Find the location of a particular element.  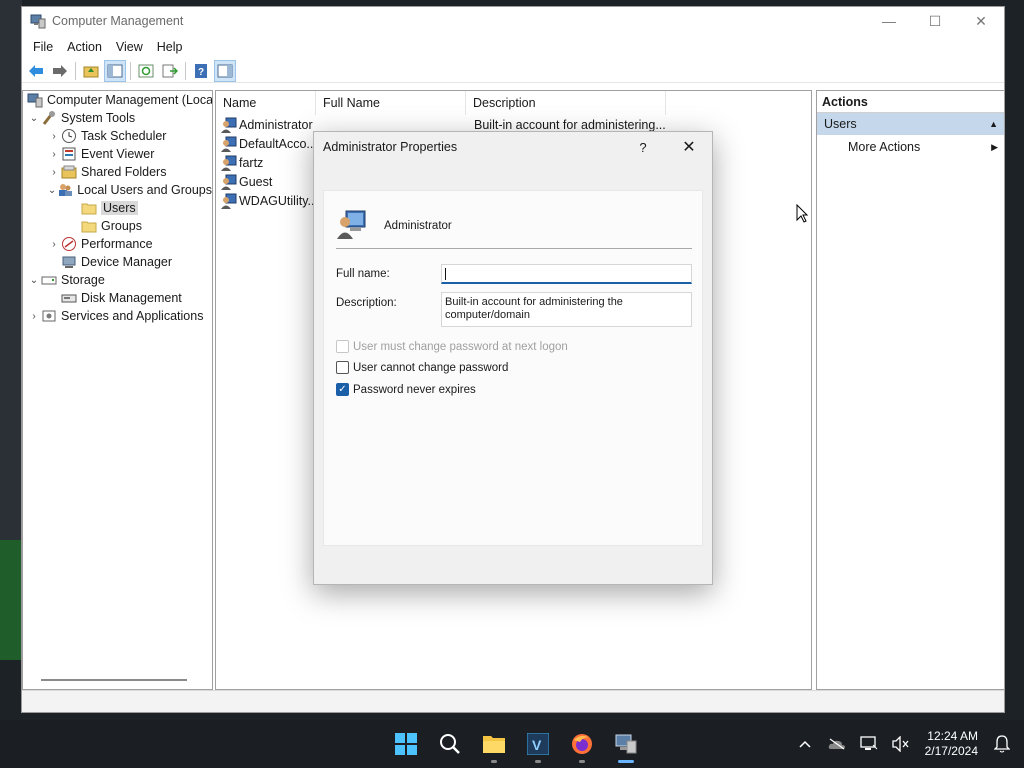

dialog-close-button: ✕ is located at coordinates (689, 147).